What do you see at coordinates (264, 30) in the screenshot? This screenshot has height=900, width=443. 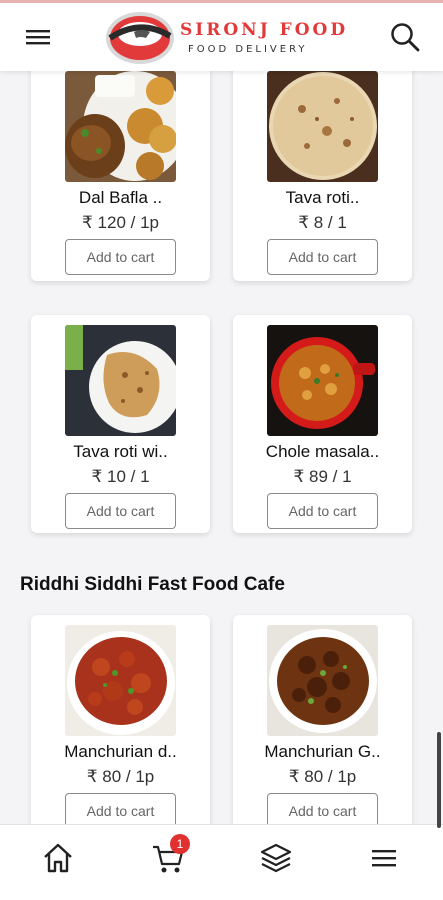 I see `brand-name: SIRONJ FOOD` at bounding box center [264, 30].